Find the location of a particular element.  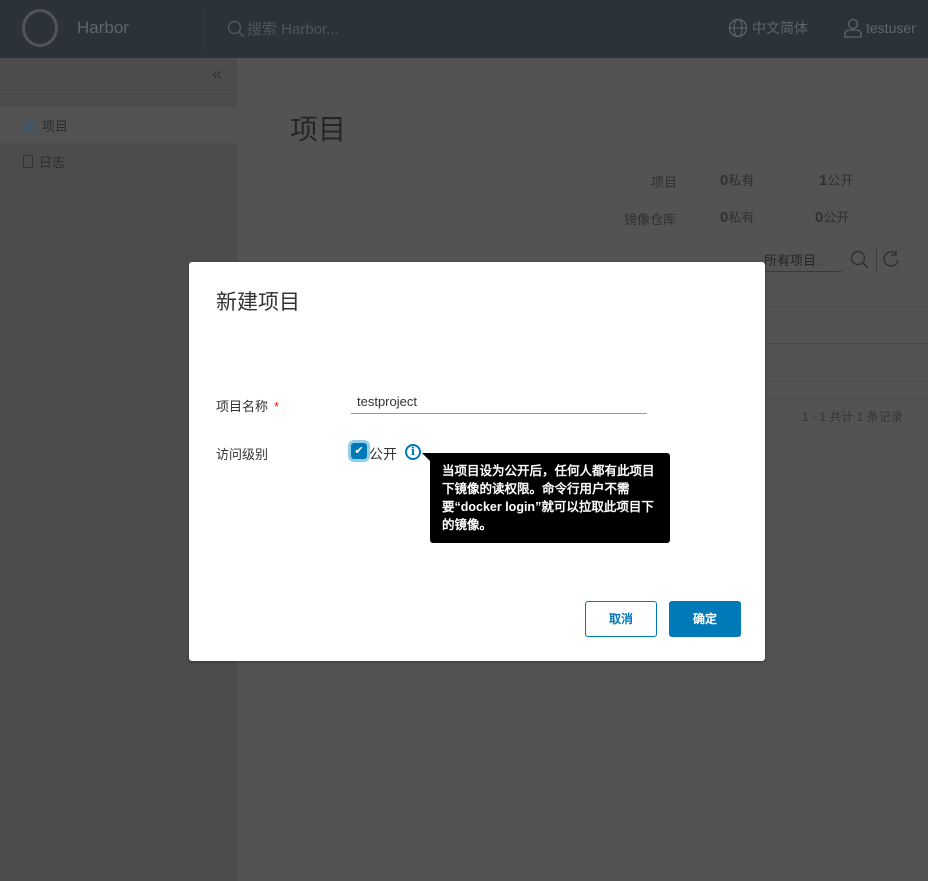

pagination-info: 1 - 1 共计 1 条记录 is located at coordinates (852, 417).